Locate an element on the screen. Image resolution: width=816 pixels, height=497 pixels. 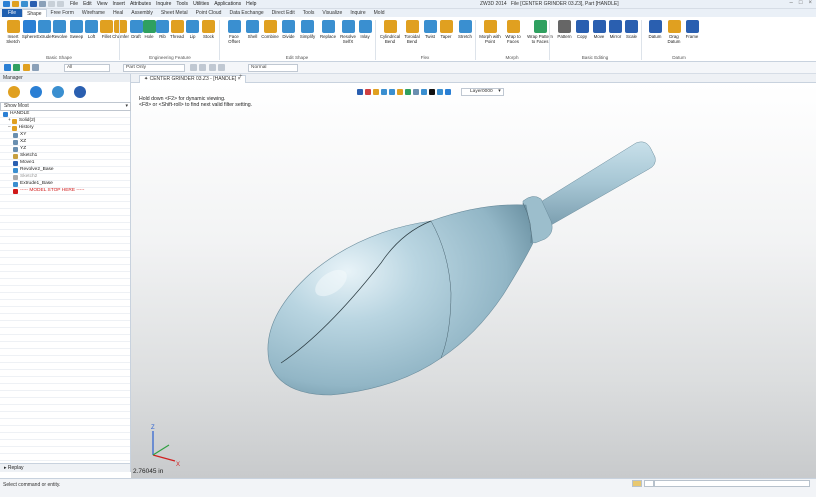
status-toggle-icon is located at coordinates (637, 483).